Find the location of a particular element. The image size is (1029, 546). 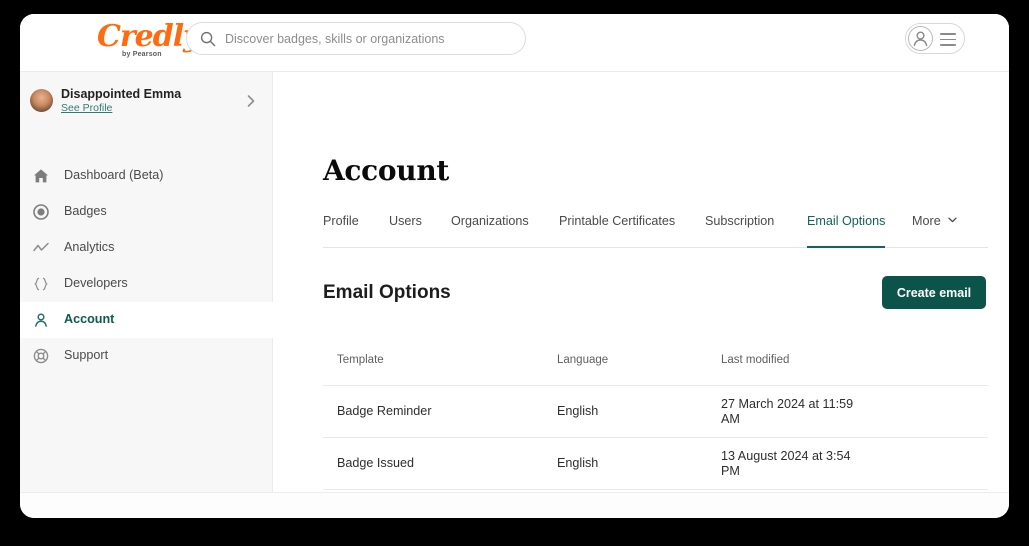

sidebar-item-support: Support is located at coordinates (146, 356).